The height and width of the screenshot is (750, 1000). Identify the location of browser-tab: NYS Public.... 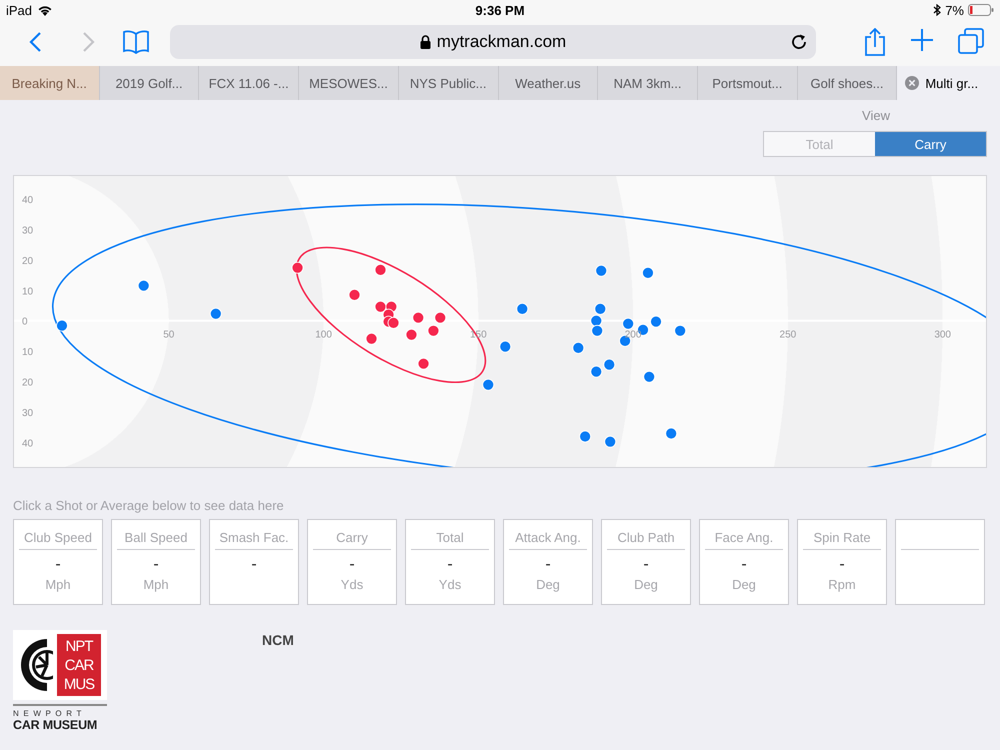
(448, 83).